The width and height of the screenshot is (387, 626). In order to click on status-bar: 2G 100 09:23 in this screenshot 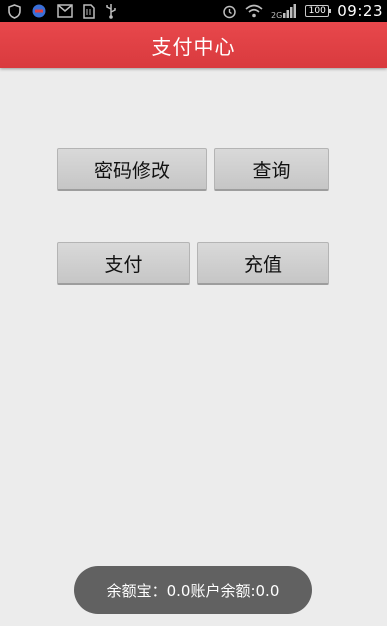, I will do `click(193, 11)`.